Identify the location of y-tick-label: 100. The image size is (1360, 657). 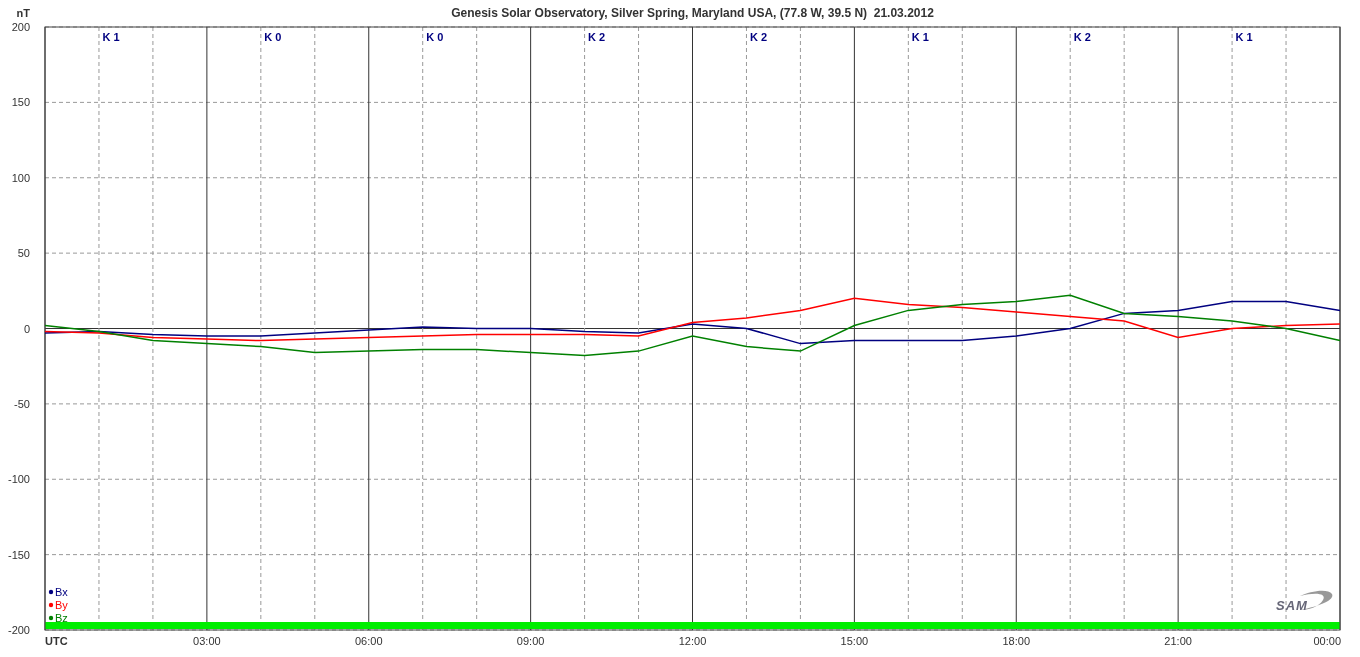
(20, 177).